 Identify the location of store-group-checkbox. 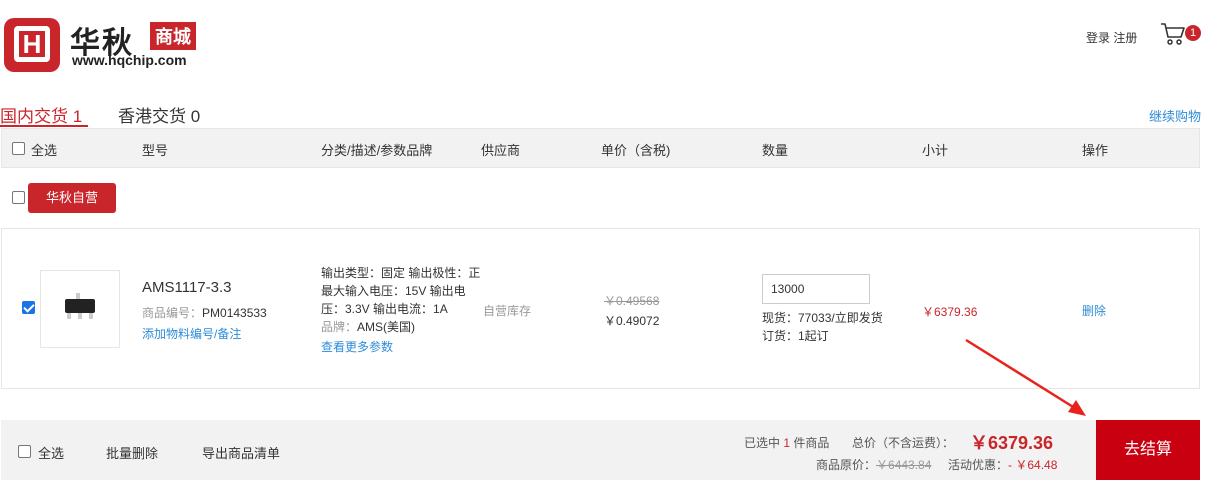
(18, 197).